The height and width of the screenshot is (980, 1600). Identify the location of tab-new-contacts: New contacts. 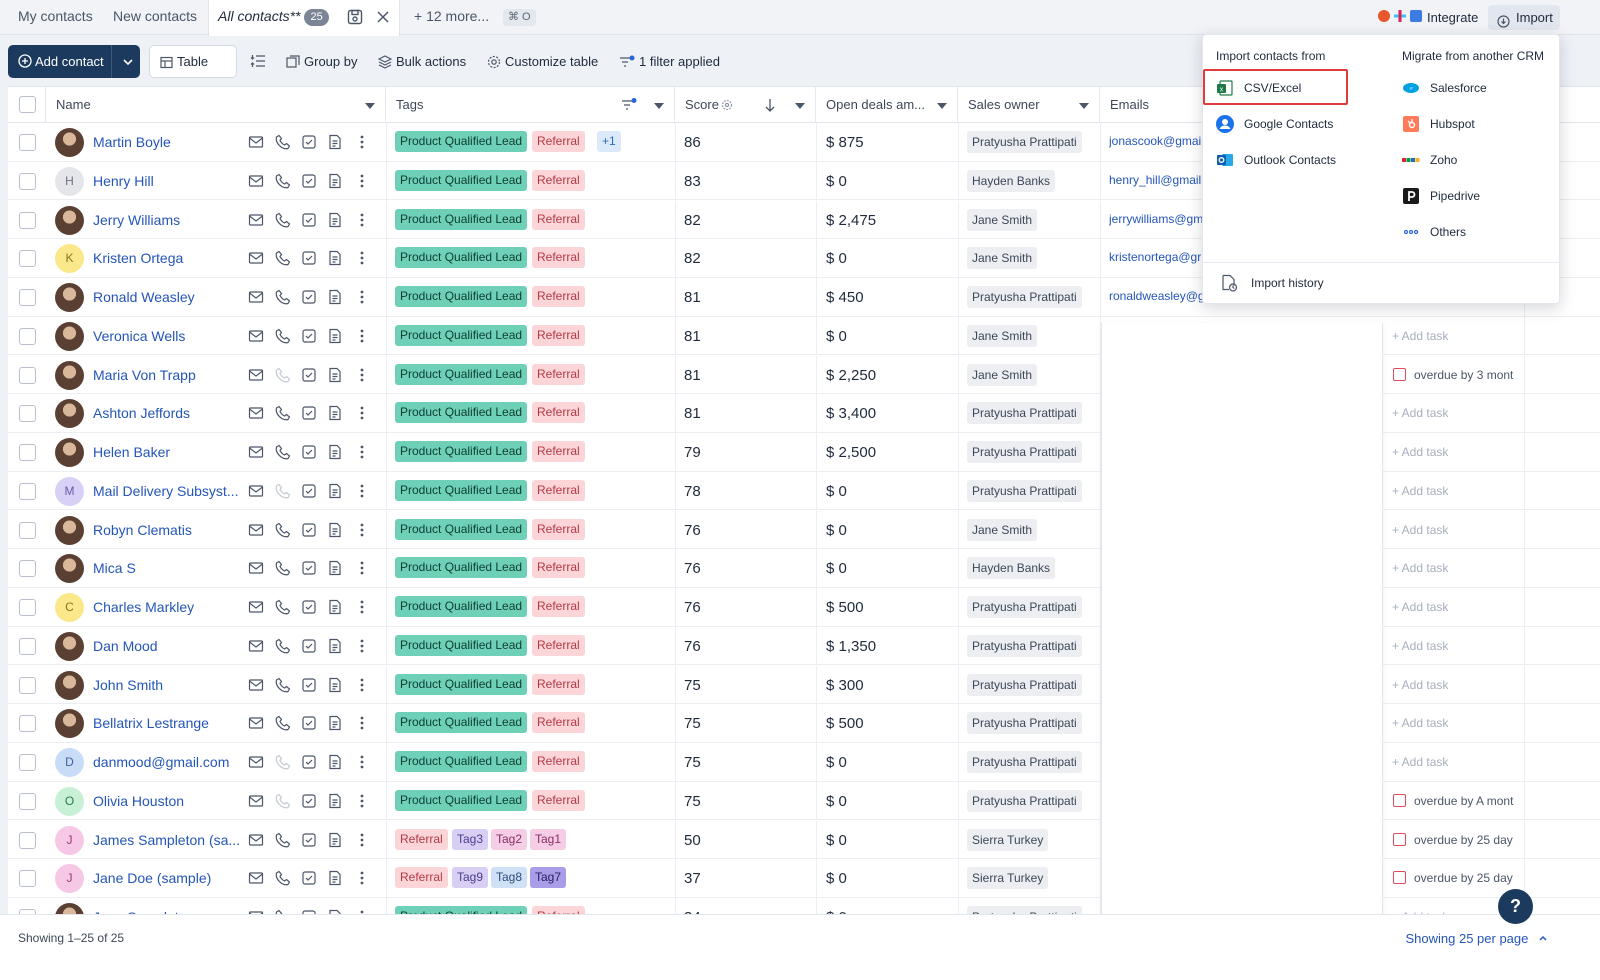
(155, 17).